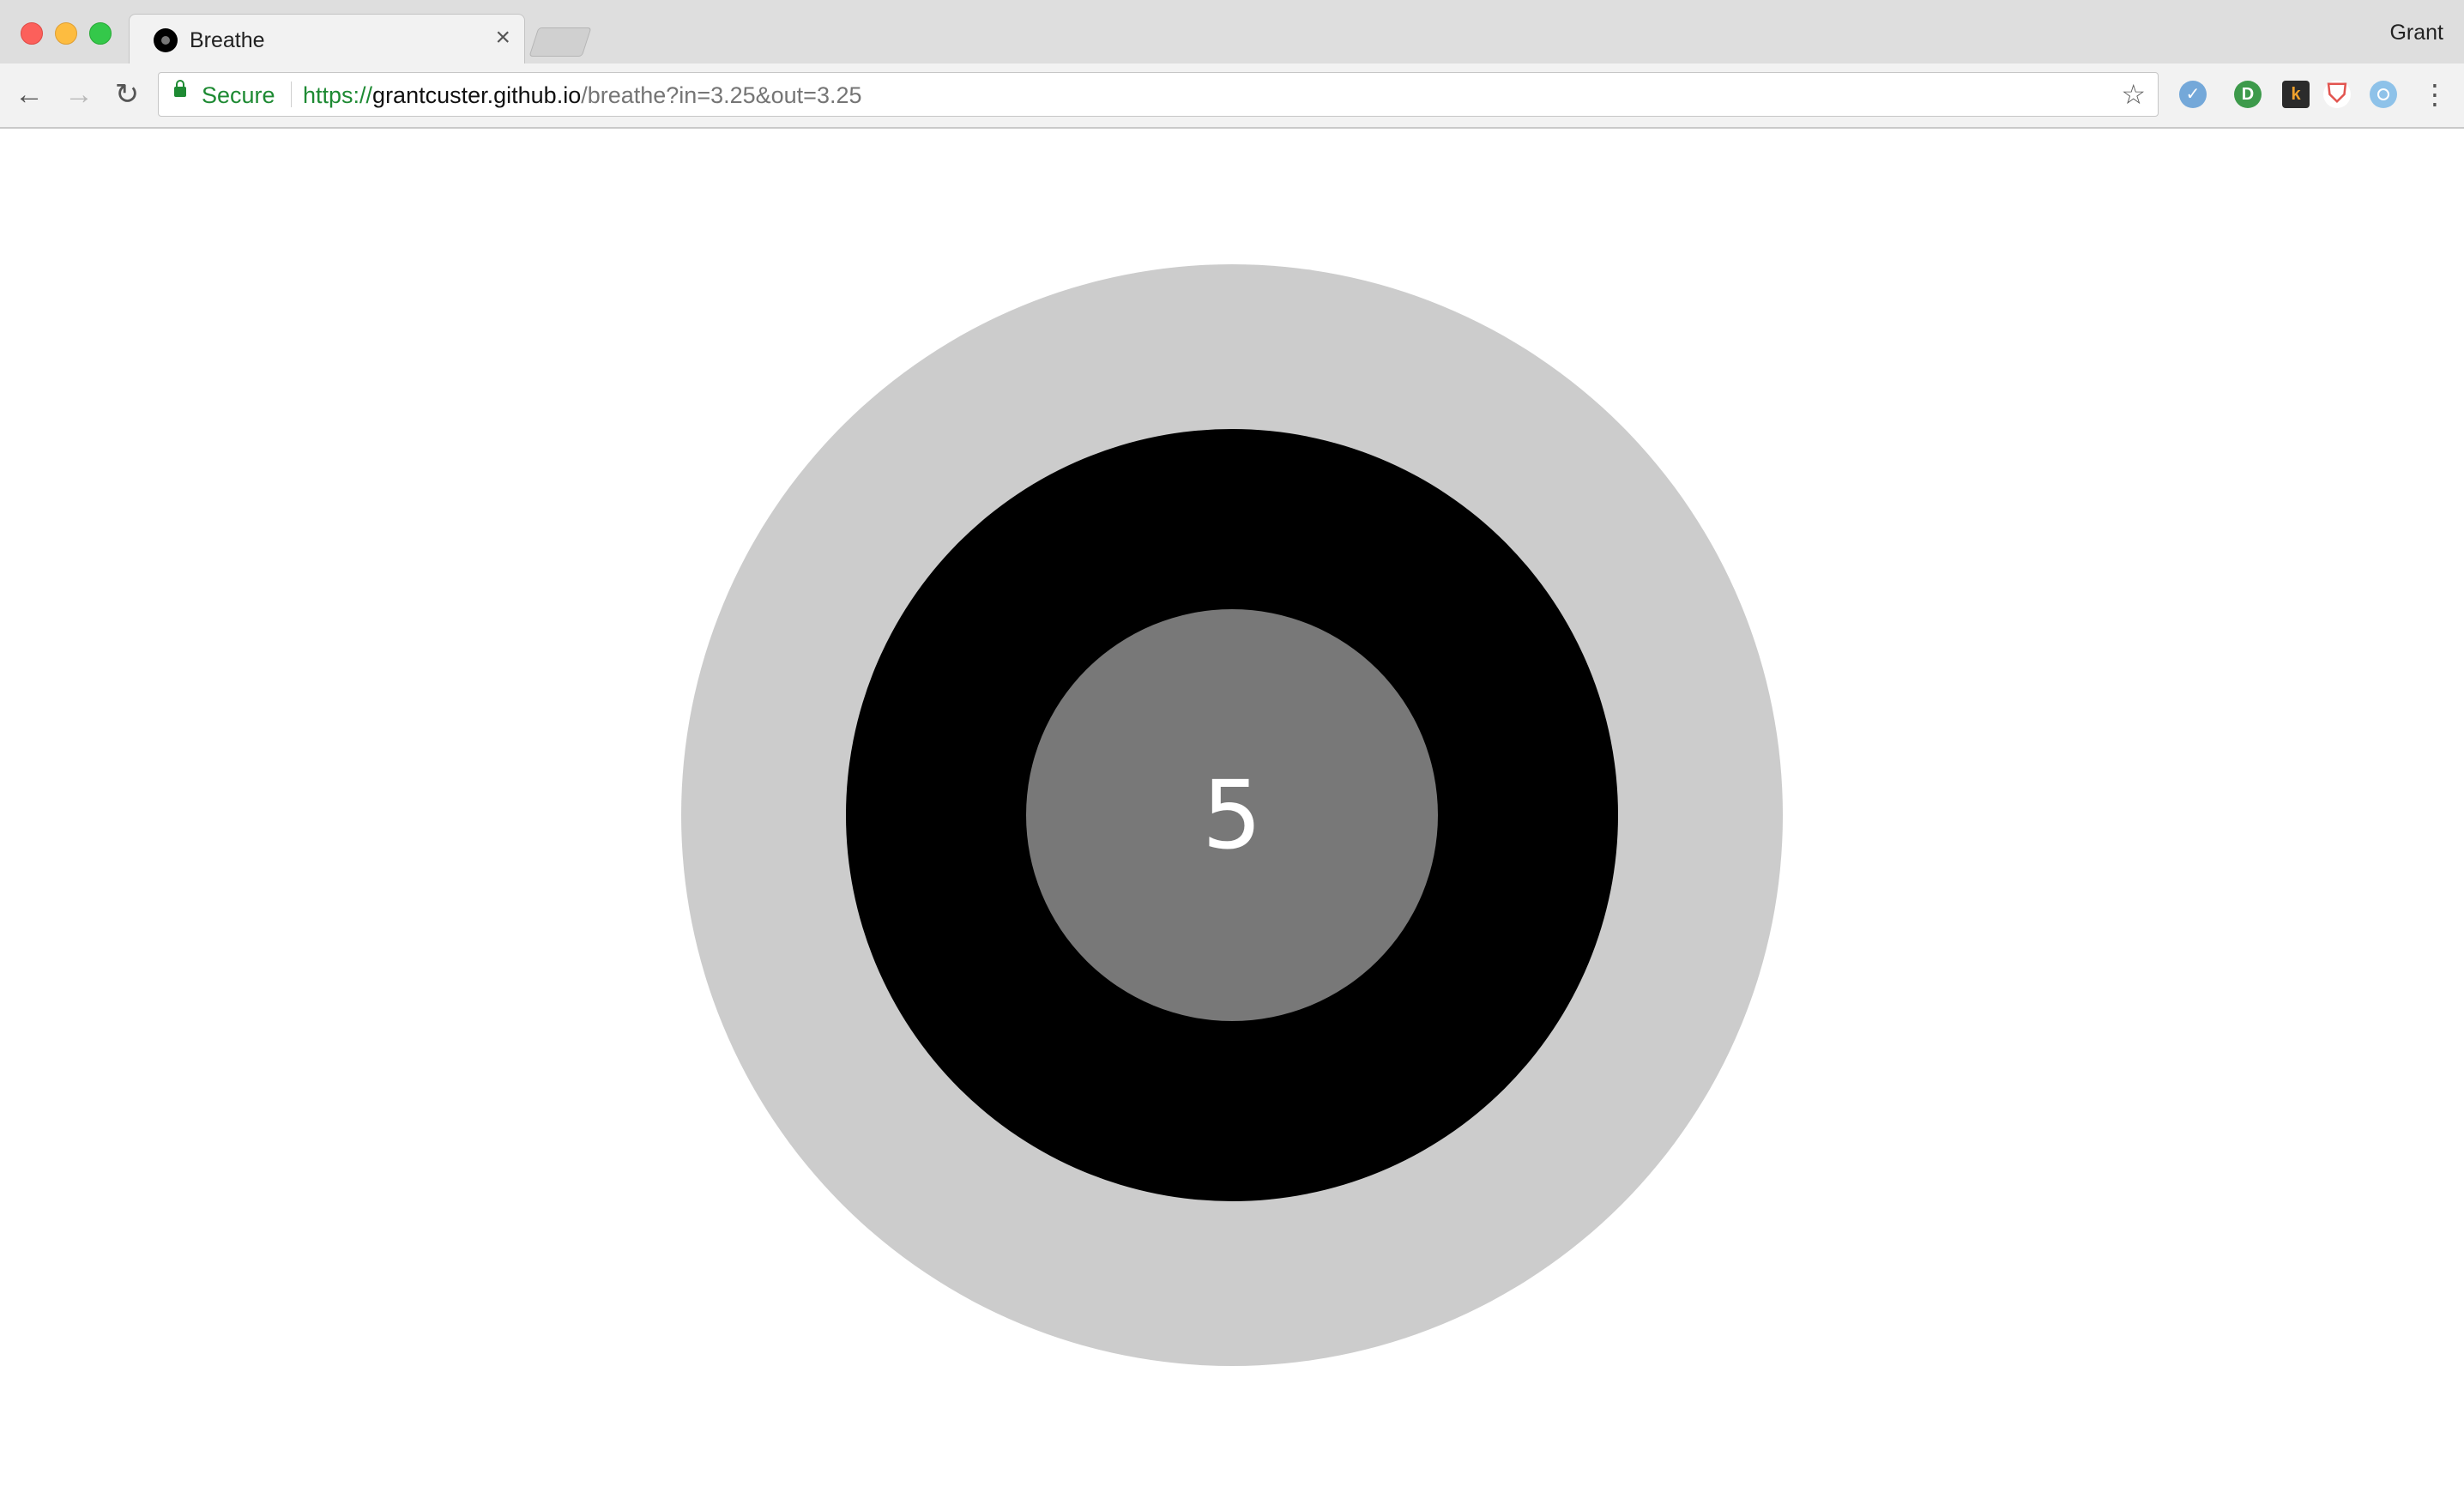  What do you see at coordinates (2248, 94) in the screenshot?
I see `grammar-icon: D` at bounding box center [2248, 94].